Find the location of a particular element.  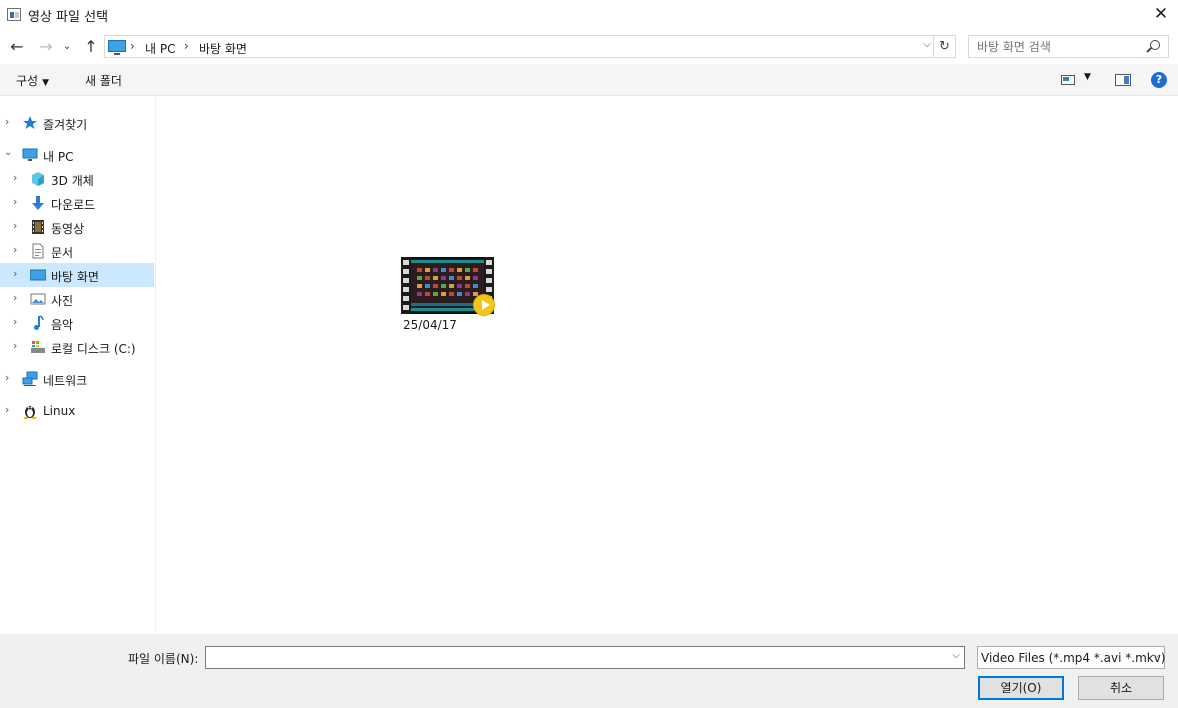

video-icon is located at coordinates (38, 227).